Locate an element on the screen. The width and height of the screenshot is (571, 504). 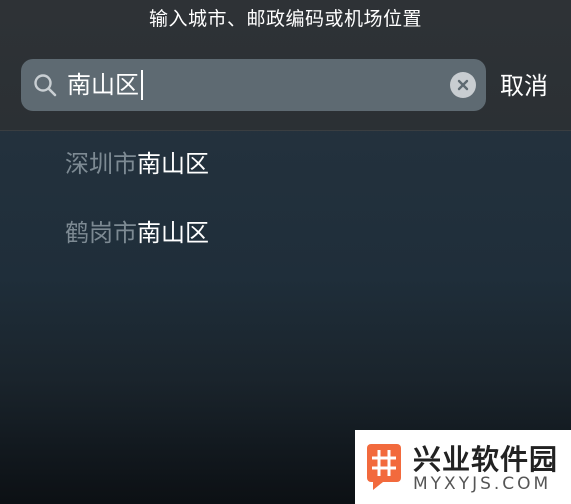
watermark-url: MYXYJS.COM is located at coordinates (482, 484).